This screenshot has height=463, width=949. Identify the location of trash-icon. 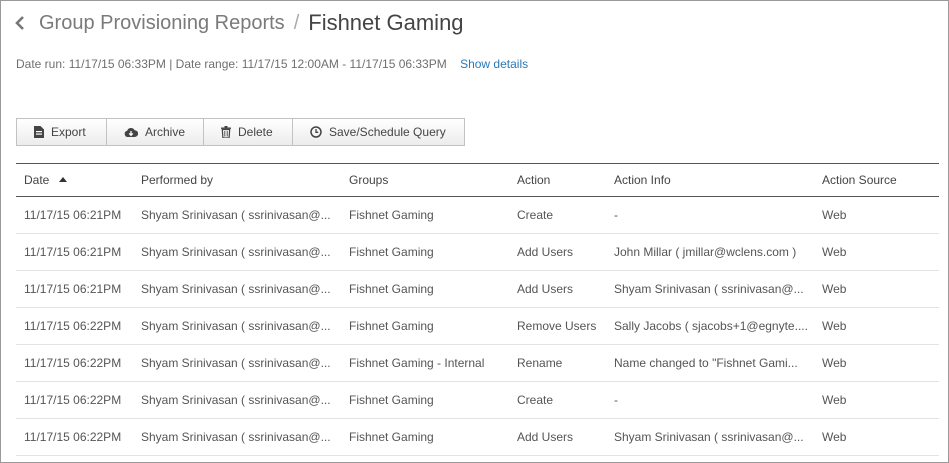
(226, 132).